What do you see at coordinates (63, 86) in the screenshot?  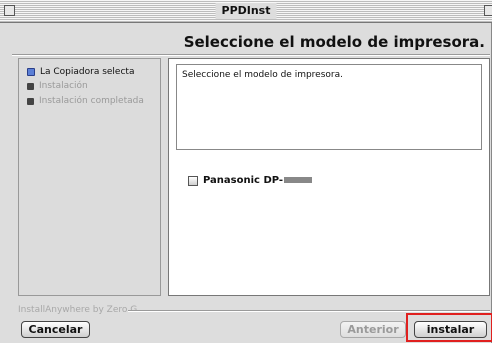 I see `step-label: Instalación` at bounding box center [63, 86].